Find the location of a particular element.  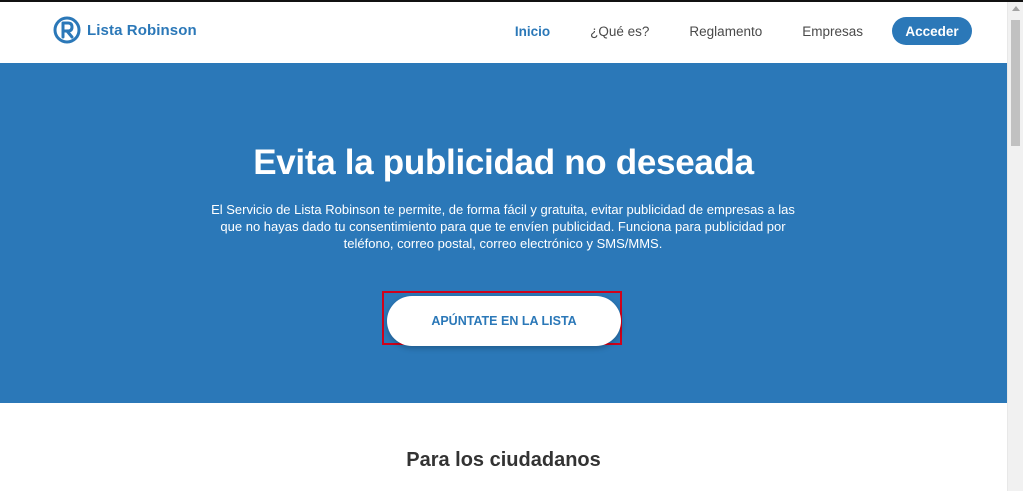

nav-link-empresas: Empresas is located at coordinates (832, 31).